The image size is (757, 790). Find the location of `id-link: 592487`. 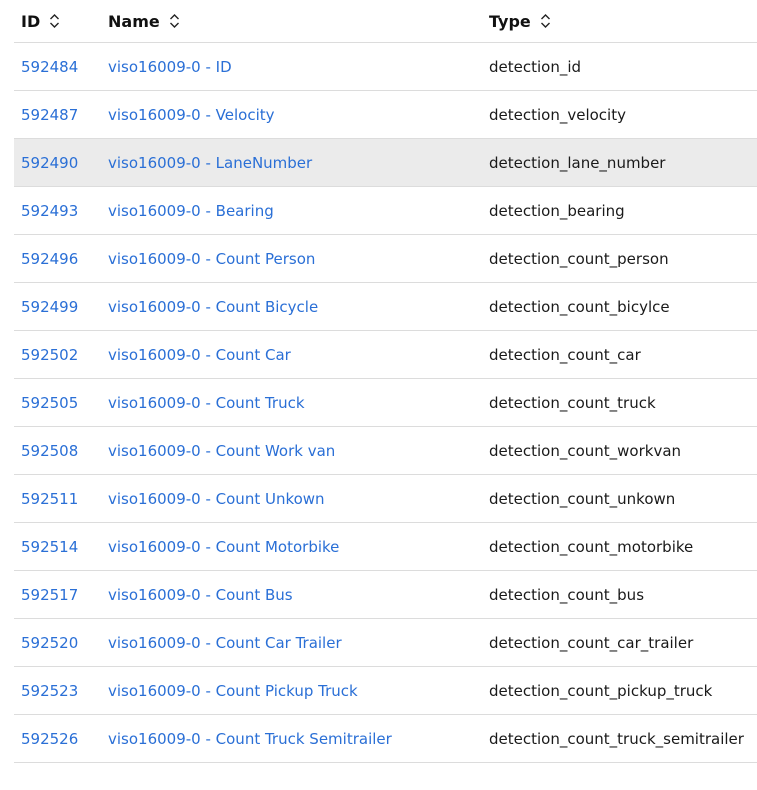

id-link: 592487 is located at coordinates (49, 115).